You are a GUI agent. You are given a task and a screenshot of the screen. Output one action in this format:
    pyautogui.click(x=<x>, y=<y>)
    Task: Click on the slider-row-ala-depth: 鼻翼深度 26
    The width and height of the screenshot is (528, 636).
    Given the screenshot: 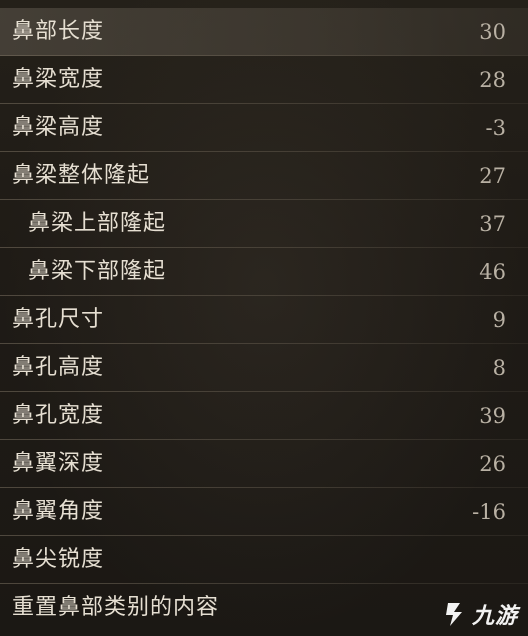 What is the action you would take?
    pyautogui.click(x=264, y=464)
    